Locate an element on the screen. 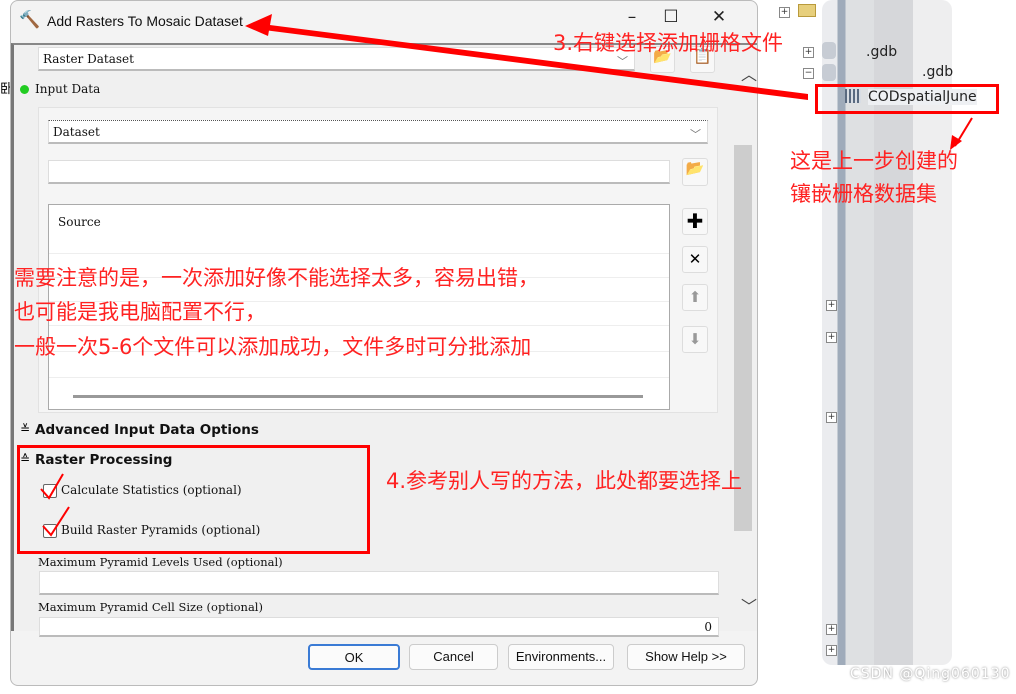  annotation-step3: 3.右键选择添加栅格文件 is located at coordinates (668, 43).